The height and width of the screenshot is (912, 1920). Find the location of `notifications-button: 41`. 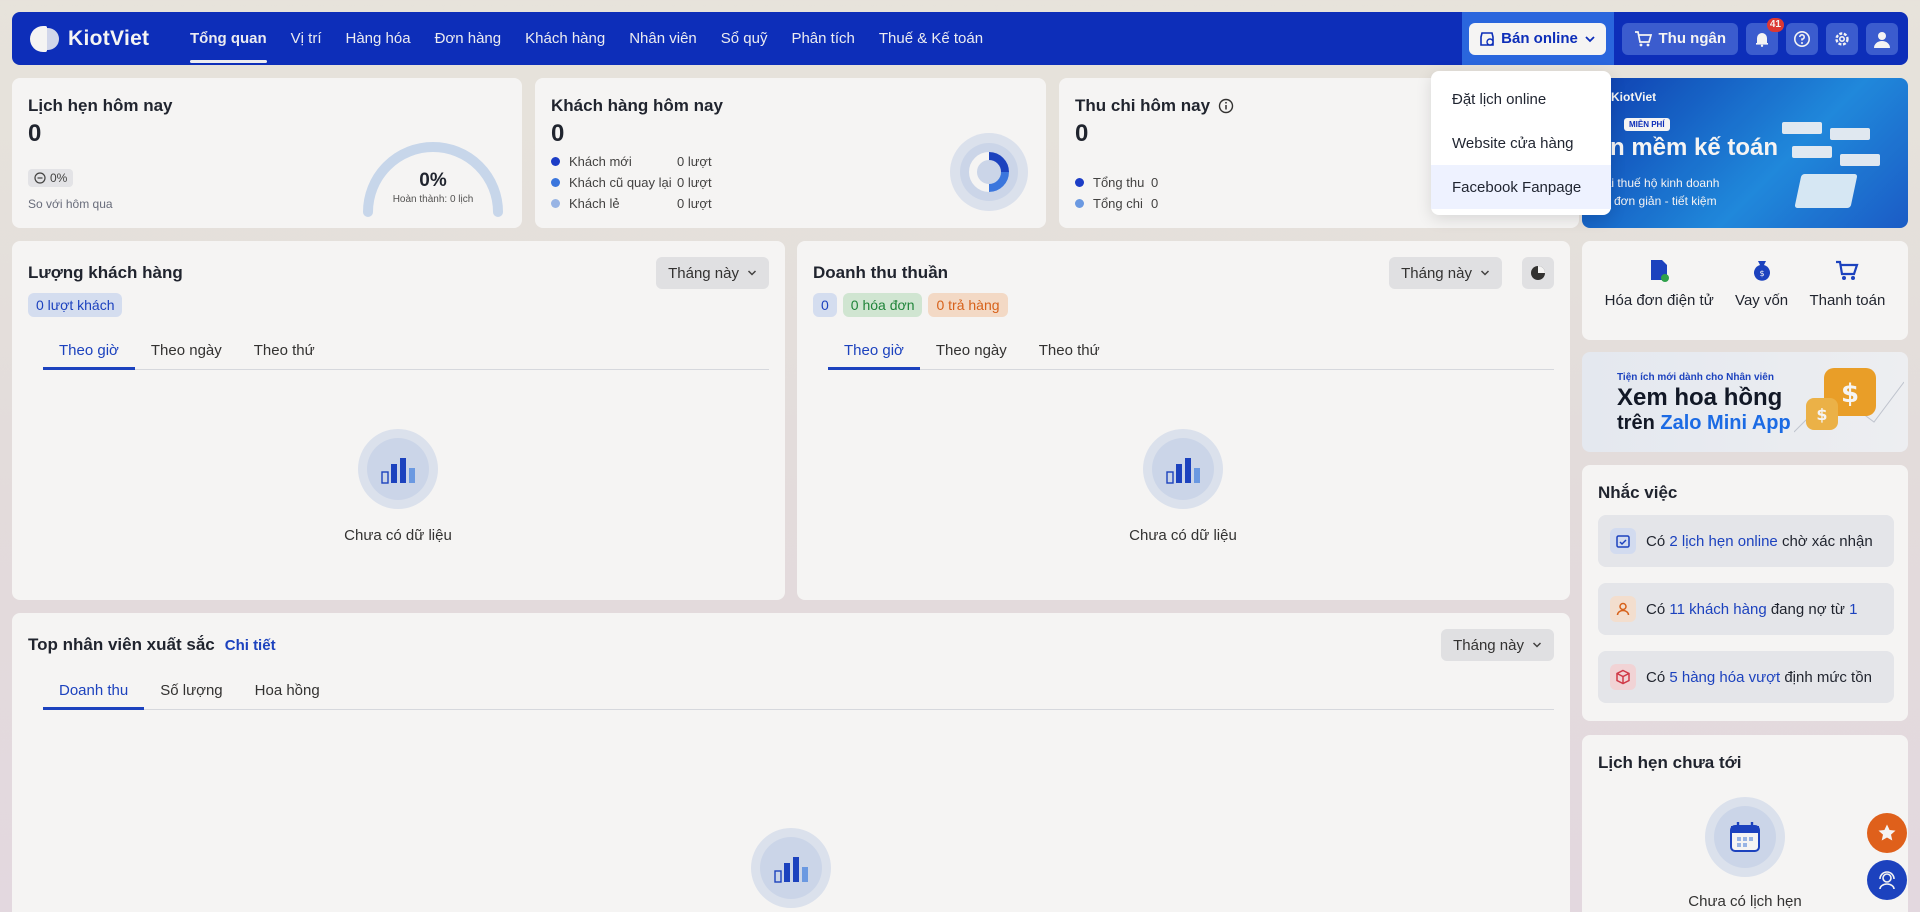

notifications-button: 41 is located at coordinates (1765, 36).